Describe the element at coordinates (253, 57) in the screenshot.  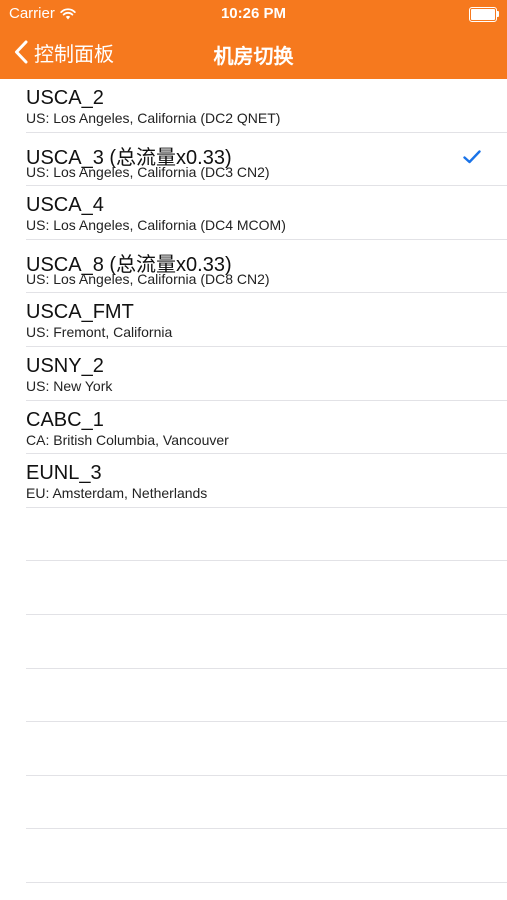
I see `page-title: 机房切换` at that location.